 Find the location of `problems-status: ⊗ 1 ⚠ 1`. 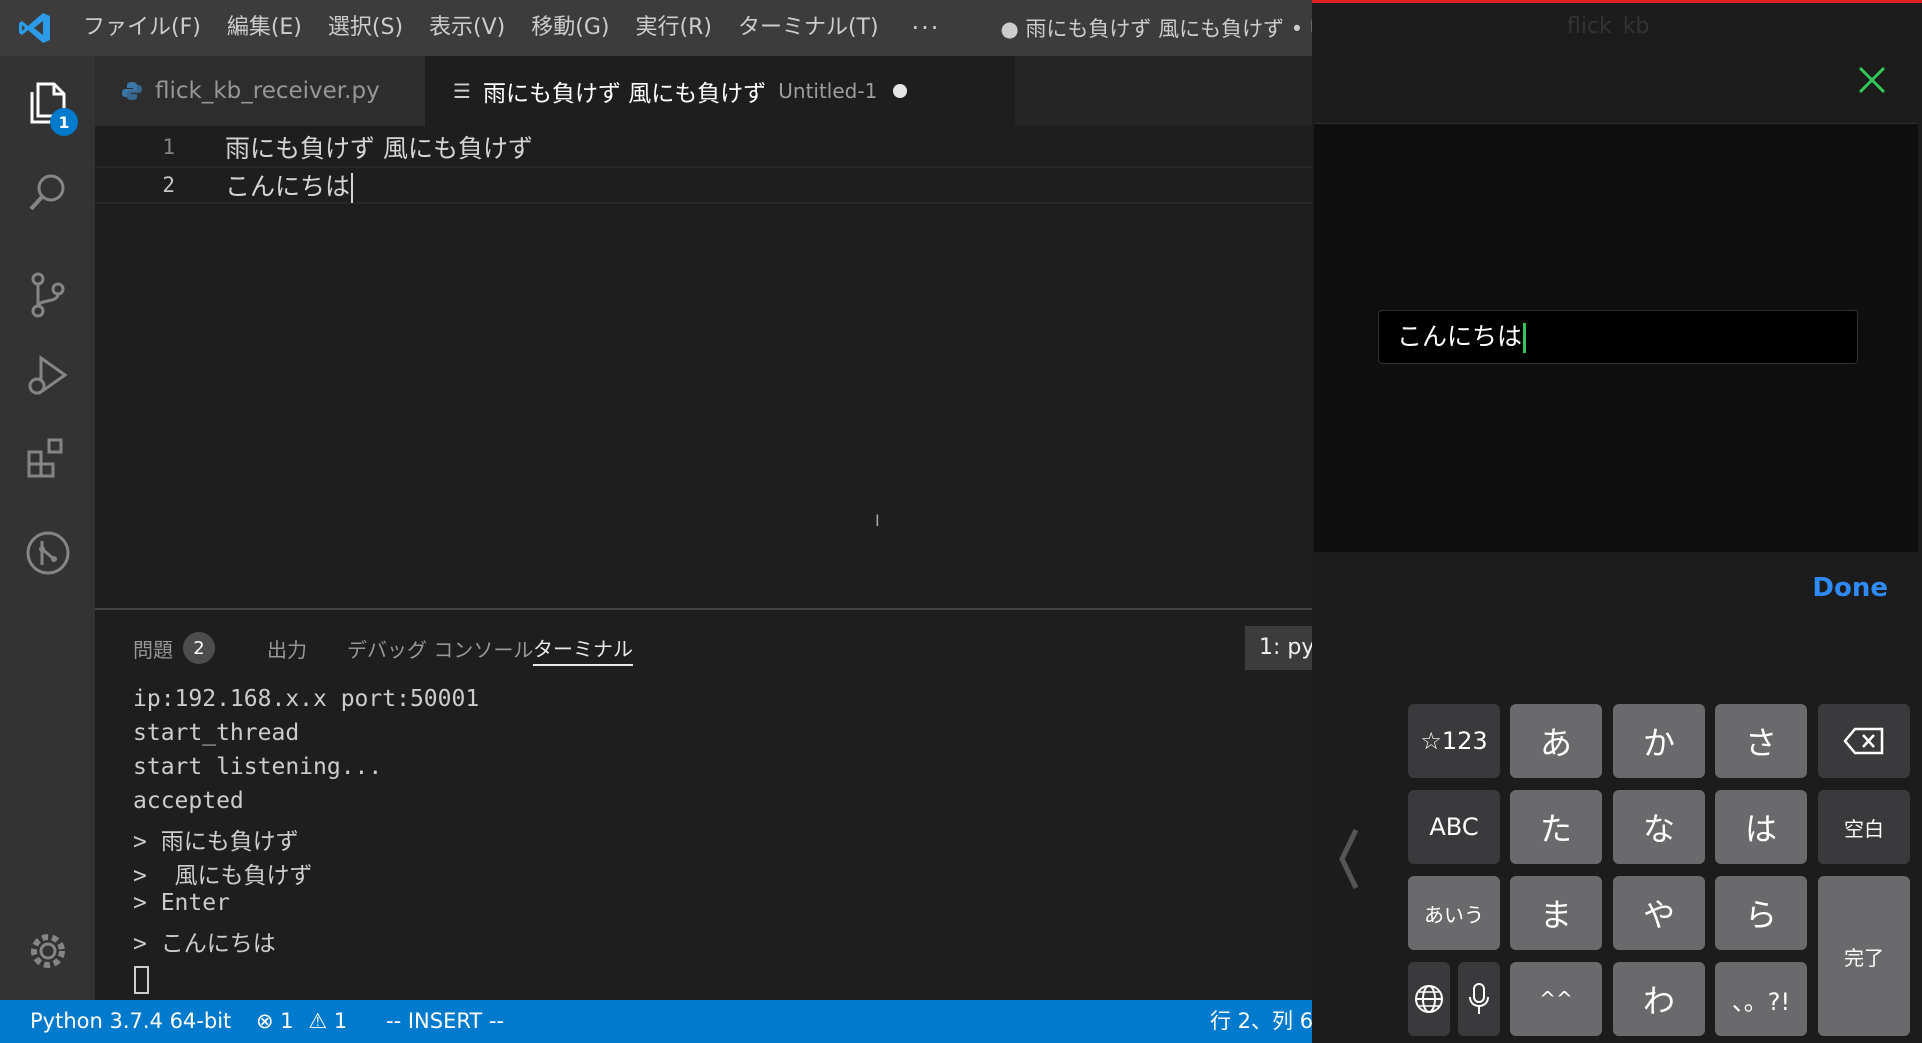

problems-status: ⊗ 1 ⚠ 1 is located at coordinates (301, 1021).